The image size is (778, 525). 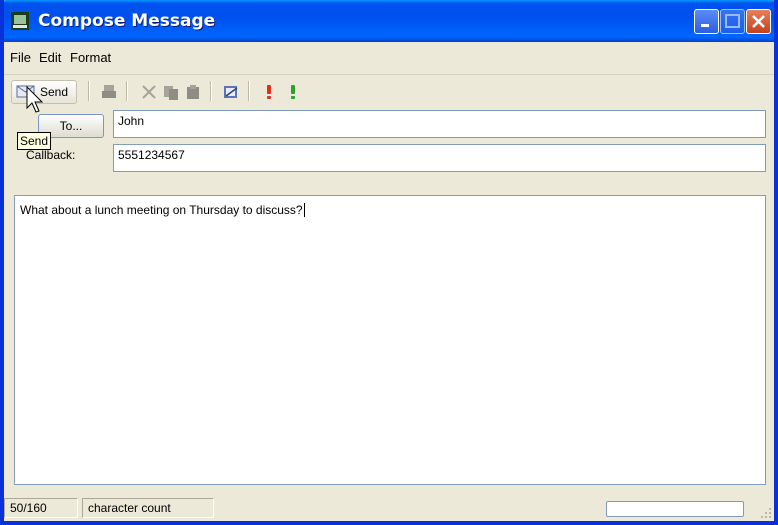 I want to click on high-priority-icon, so click(x=269, y=92).